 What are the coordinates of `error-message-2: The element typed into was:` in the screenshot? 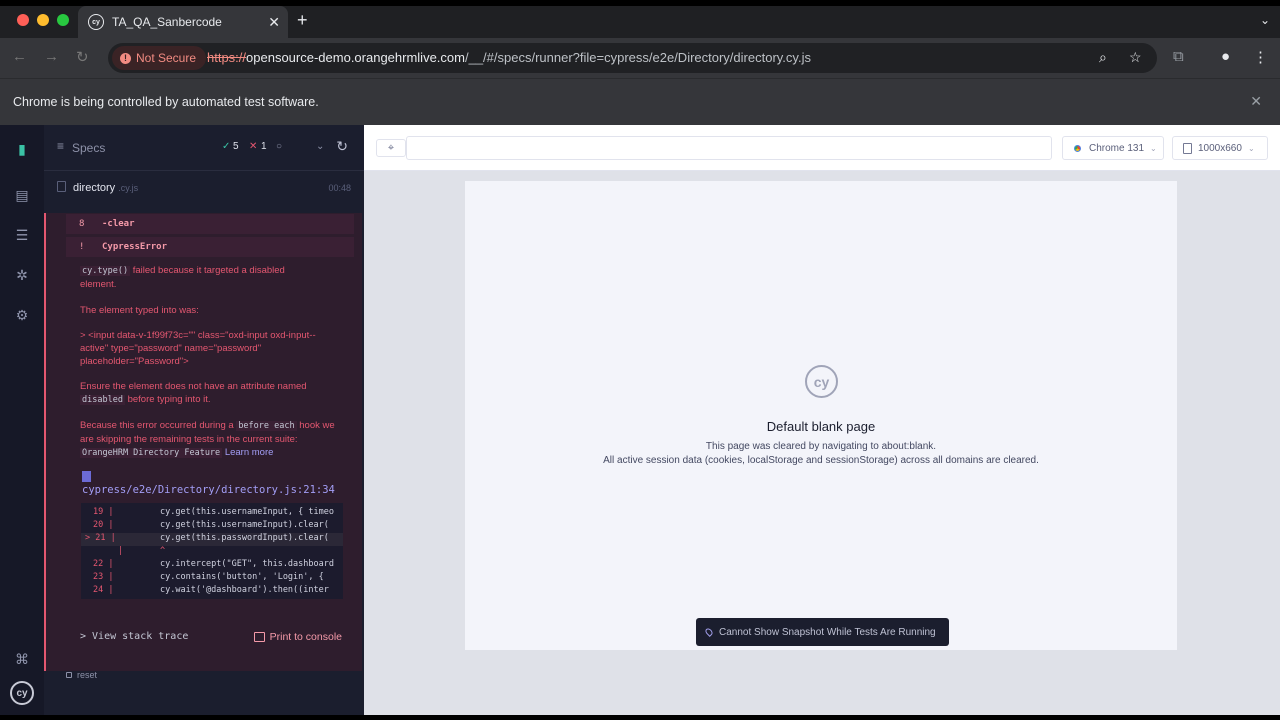 It's located at (139, 310).